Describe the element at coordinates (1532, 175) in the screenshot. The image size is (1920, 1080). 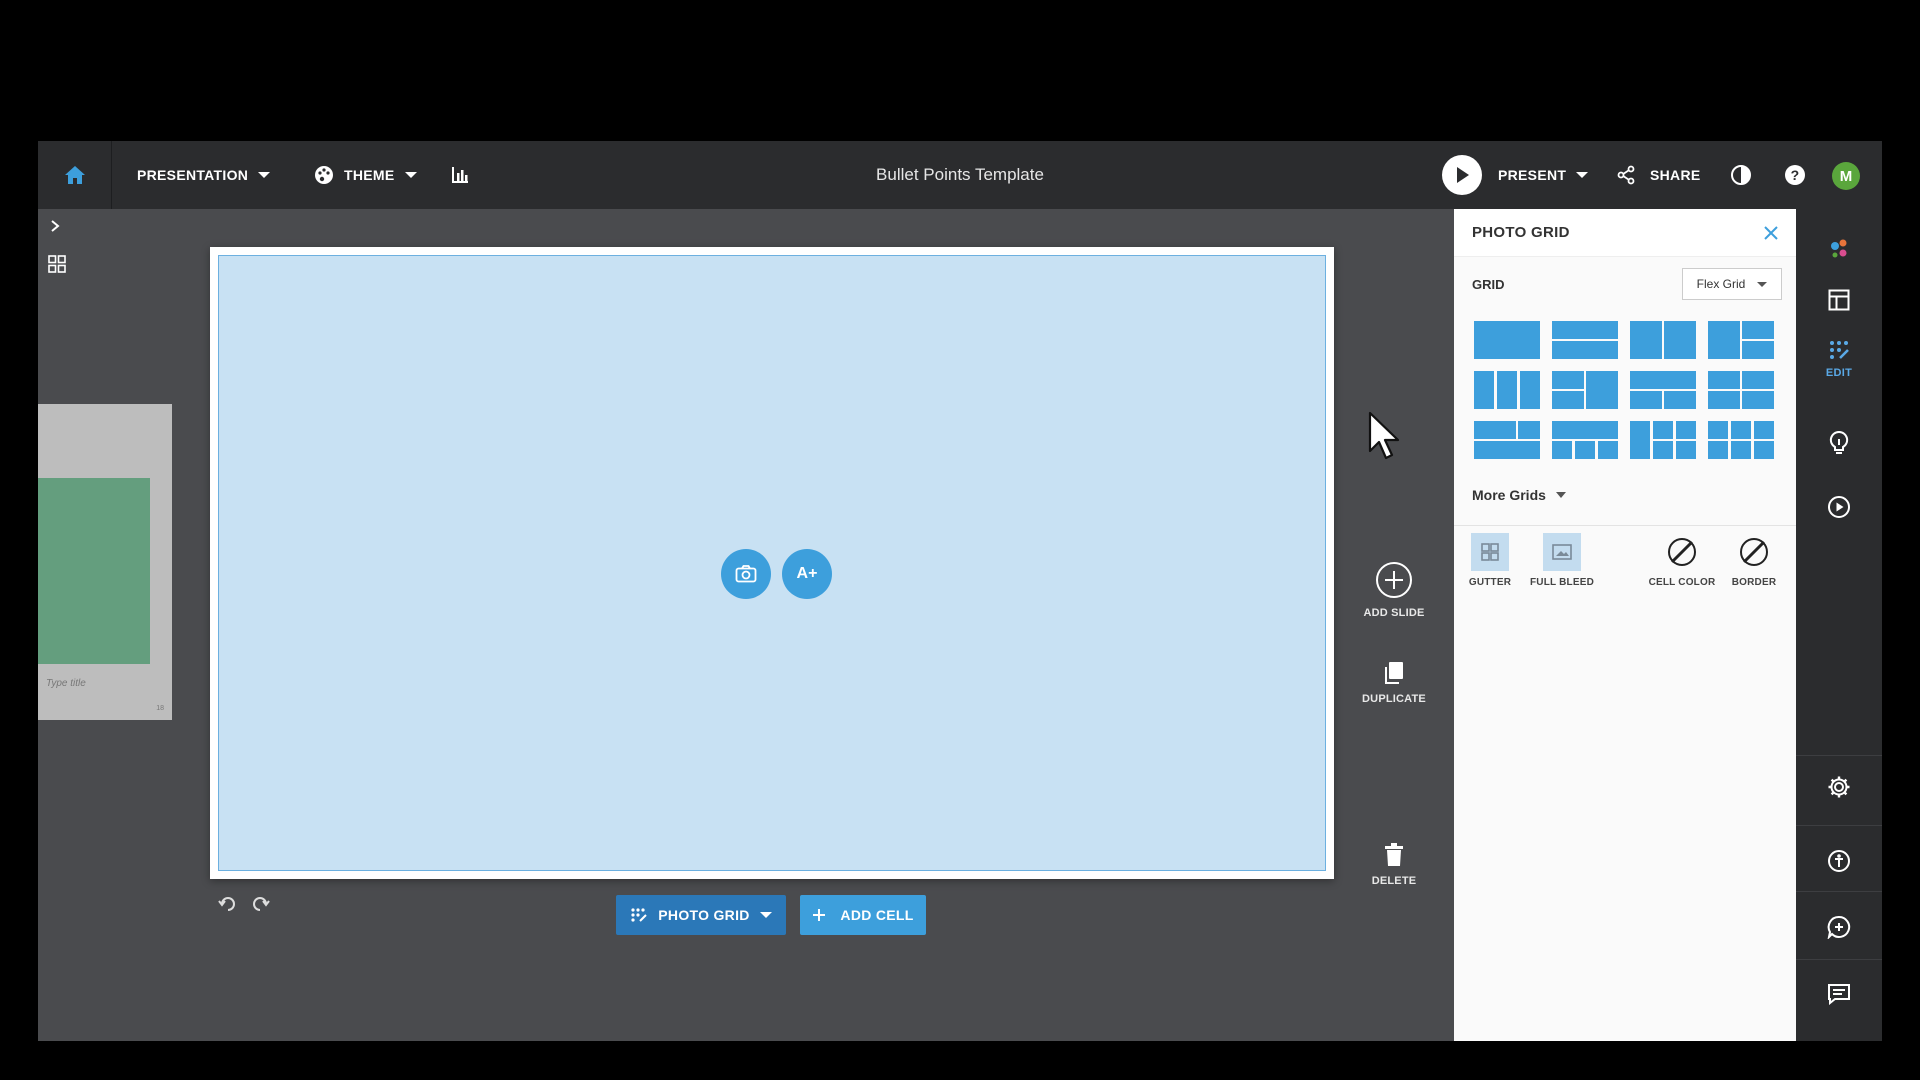
I see `present-label: PRESENT` at that location.